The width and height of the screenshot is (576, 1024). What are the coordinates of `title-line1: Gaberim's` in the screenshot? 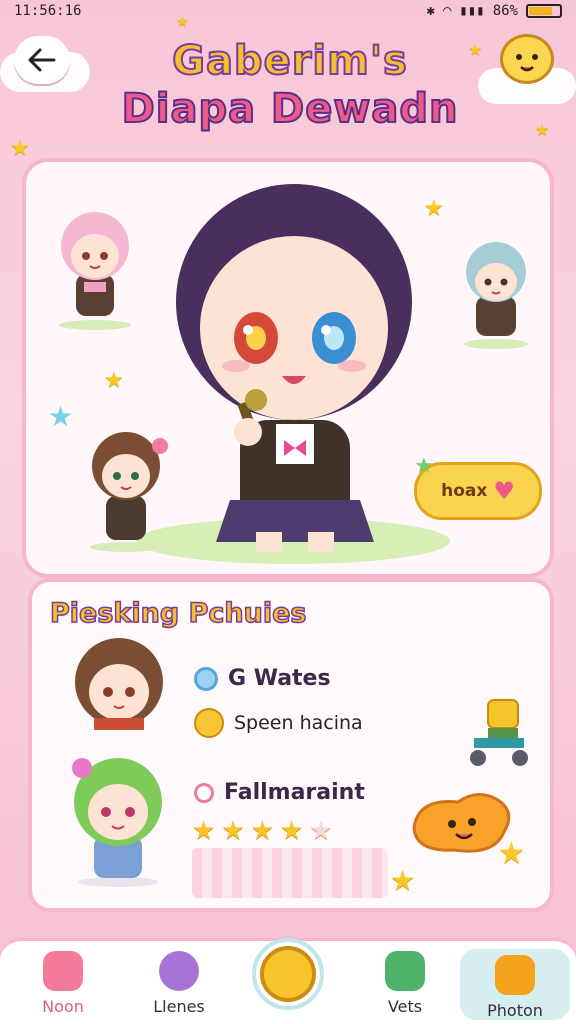 It's located at (289, 61).